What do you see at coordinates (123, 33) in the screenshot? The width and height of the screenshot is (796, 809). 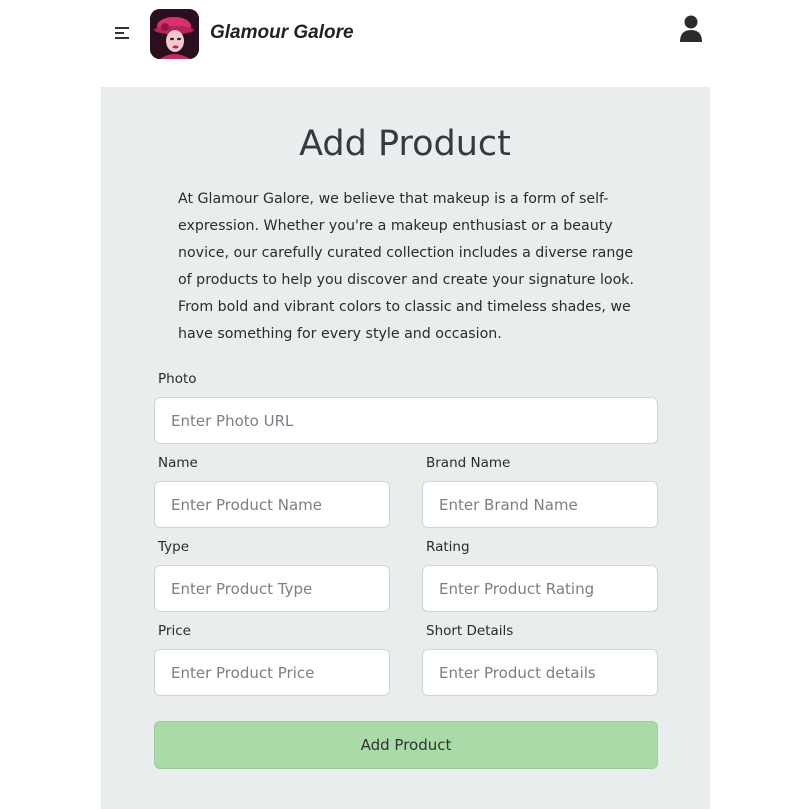 I see `hamburger-icon` at bounding box center [123, 33].